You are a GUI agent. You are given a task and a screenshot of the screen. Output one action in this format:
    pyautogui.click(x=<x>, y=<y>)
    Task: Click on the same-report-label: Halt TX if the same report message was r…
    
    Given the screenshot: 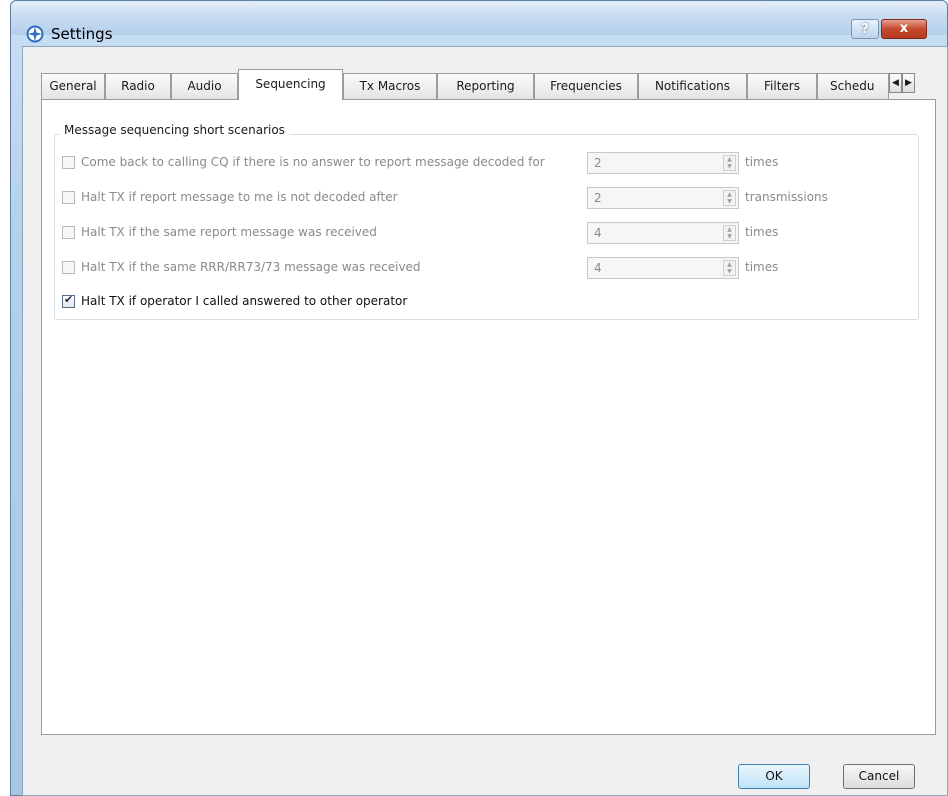 What is the action you would take?
    pyautogui.click(x=229, y=232)
    